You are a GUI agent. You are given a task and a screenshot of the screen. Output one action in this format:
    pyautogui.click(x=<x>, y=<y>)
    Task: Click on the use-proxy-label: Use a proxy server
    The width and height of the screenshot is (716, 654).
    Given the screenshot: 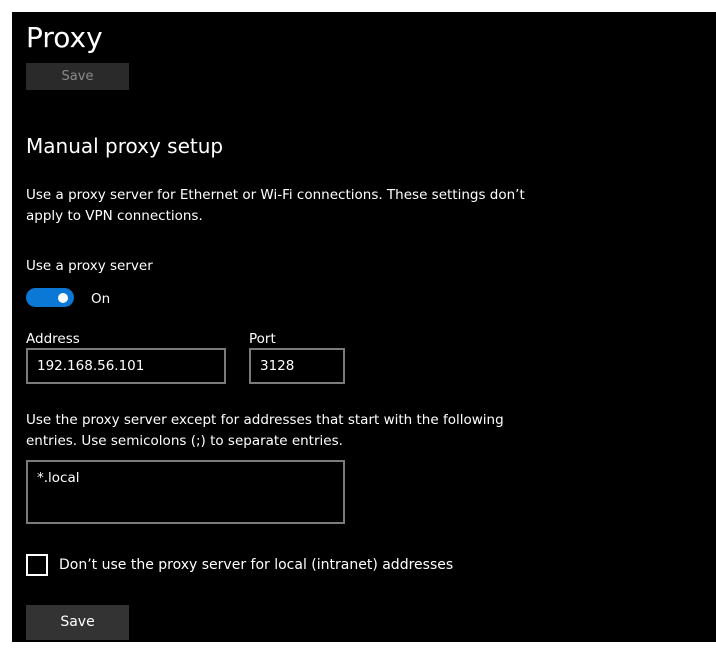 What is the action you would take?
    pyautogui.click(x=89, y=266)
    